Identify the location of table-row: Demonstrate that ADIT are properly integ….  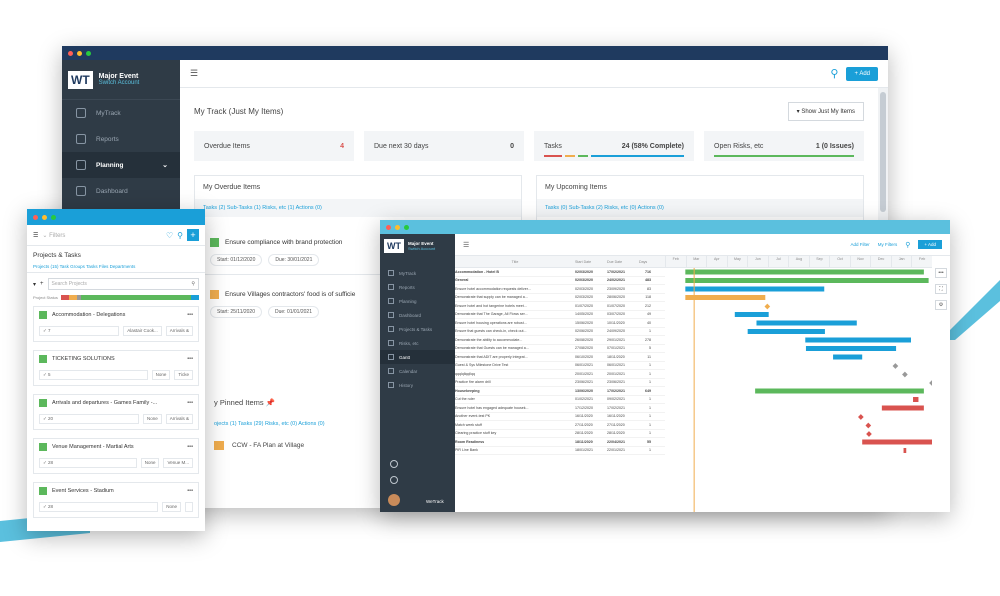
(560, 357).